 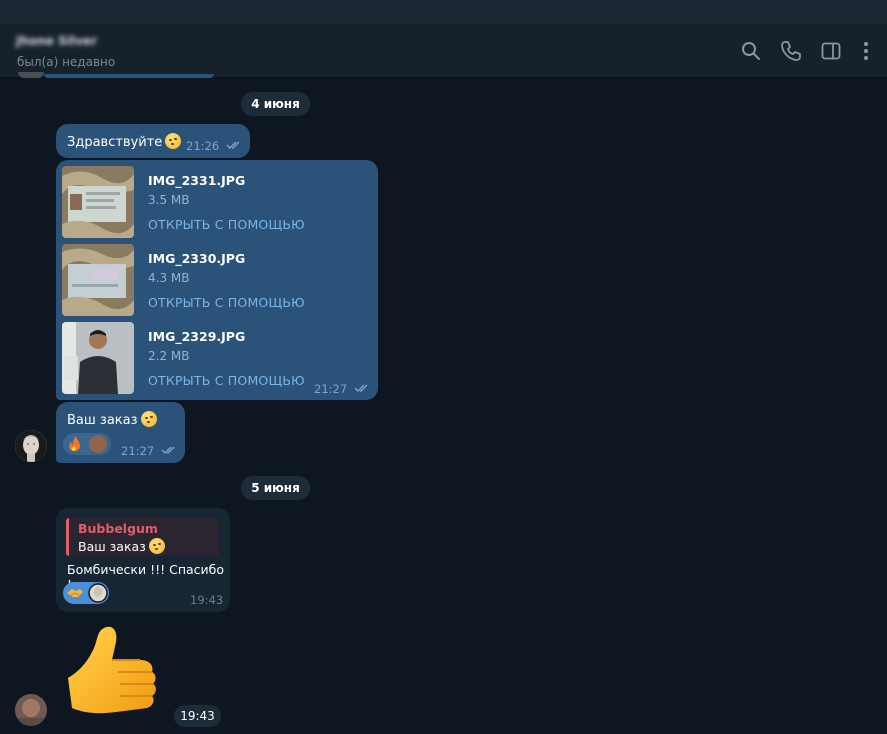 I want to click on contact-name: Jhone Silver, so click(x=56, y=41).